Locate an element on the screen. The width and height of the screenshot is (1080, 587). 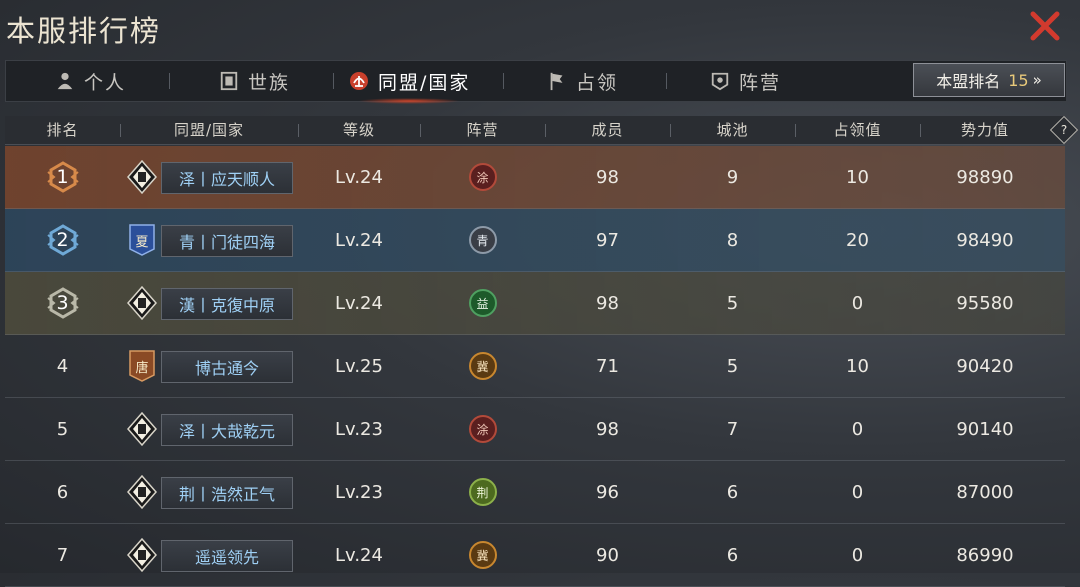
camp-cell: 青 is located at coordinates (482, 240).